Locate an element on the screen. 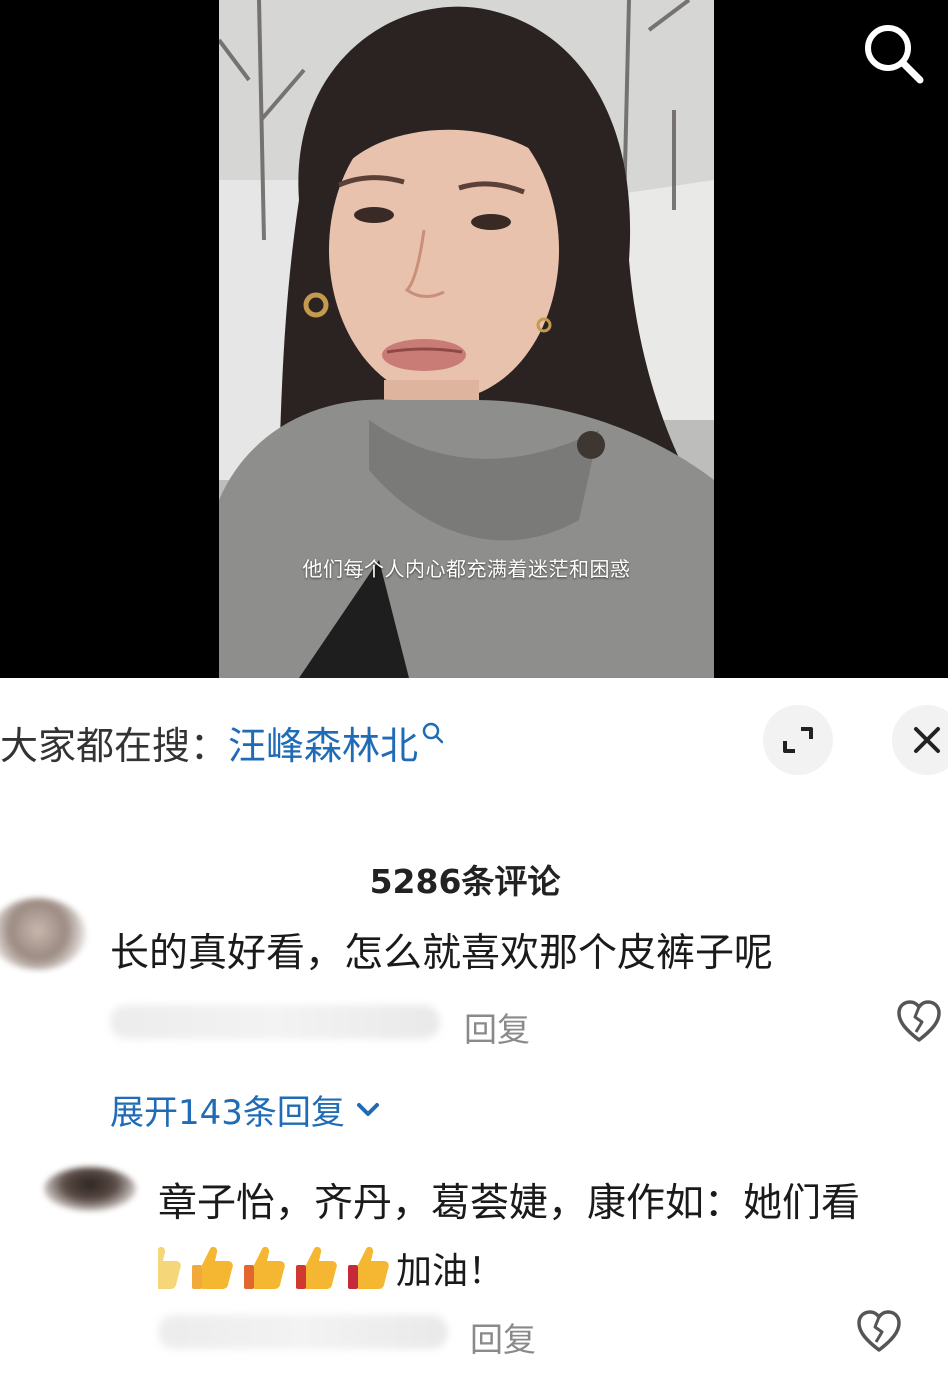 Image resolution: width=948 pixels, height=1375 pixels. hot-search-bar: 大家都在搜： 汪峰森林北 is located at coordinates (360, 742).